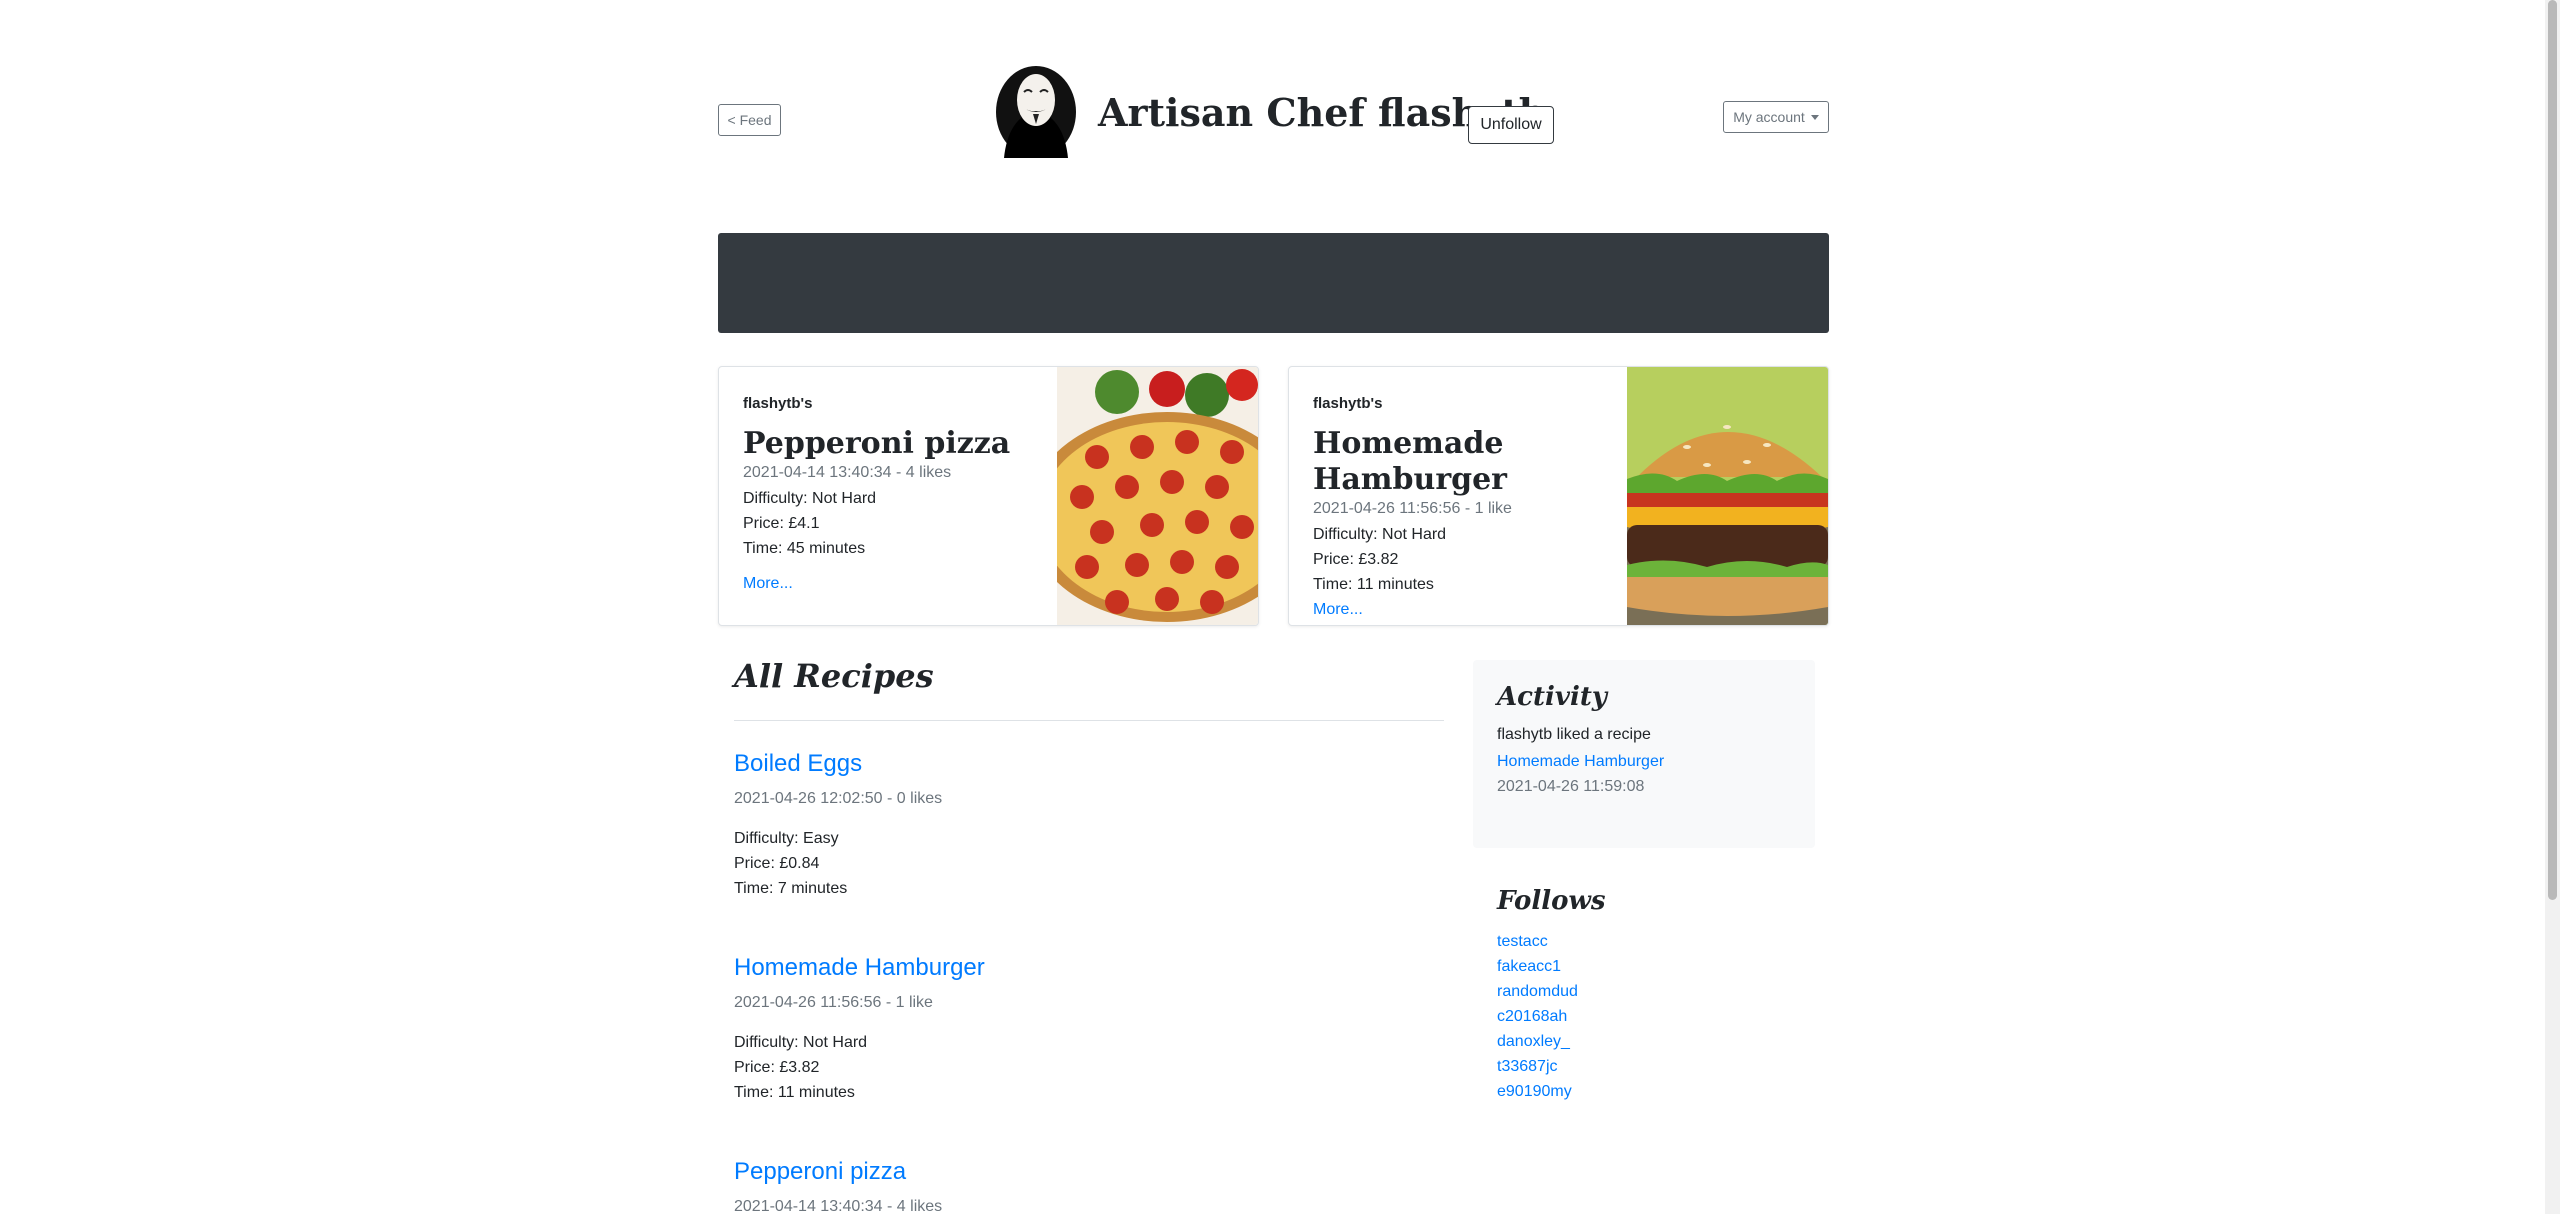 This screenshot has height=1216, width=2560. Describe the element at coordinates (1571, 786) in the screenshot. I see `activity-time: 2021-04-26 11:59:08` at that location.